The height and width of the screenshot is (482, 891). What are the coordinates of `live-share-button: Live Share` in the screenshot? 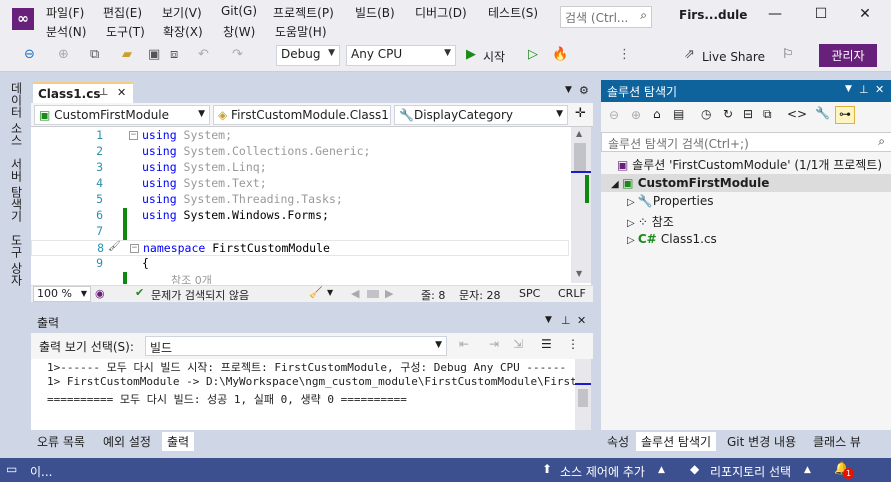 It's located at (733, 57).